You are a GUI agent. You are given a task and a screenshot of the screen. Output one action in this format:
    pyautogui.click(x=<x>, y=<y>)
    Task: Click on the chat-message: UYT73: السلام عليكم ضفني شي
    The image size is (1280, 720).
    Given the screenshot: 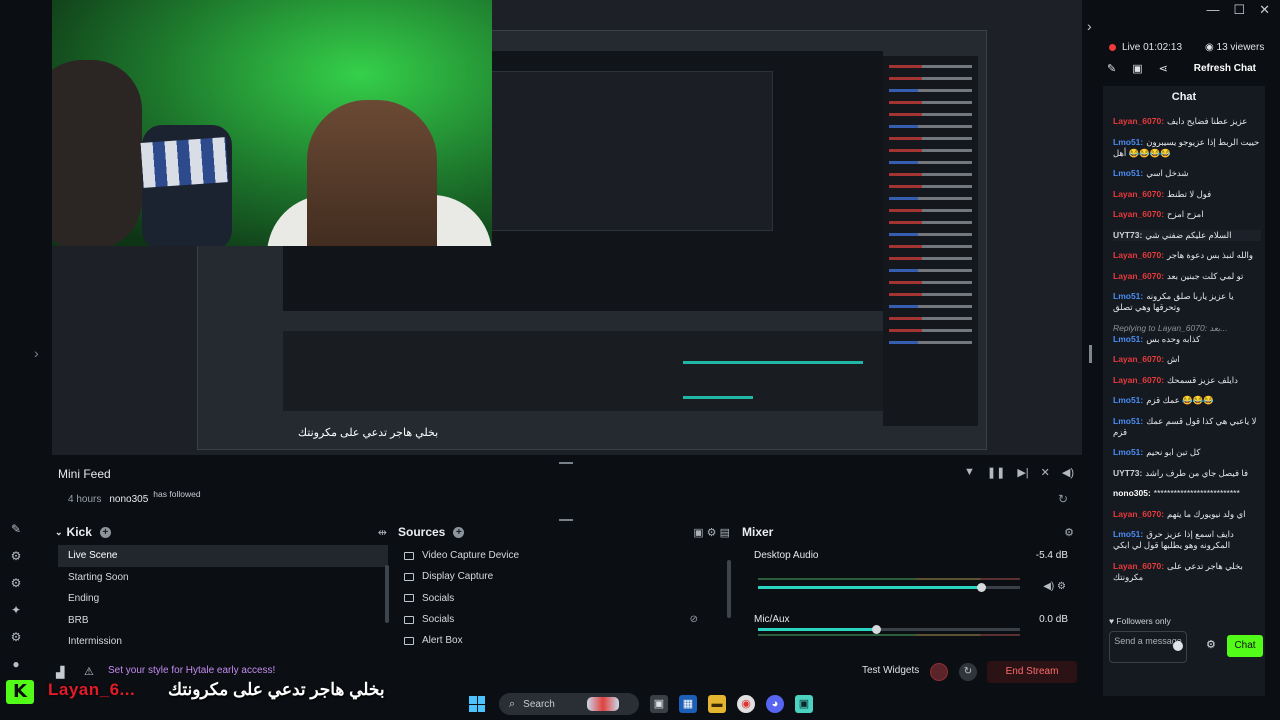 What is the action you would take?
    pyautogui.click(x=1187, y=235)
    